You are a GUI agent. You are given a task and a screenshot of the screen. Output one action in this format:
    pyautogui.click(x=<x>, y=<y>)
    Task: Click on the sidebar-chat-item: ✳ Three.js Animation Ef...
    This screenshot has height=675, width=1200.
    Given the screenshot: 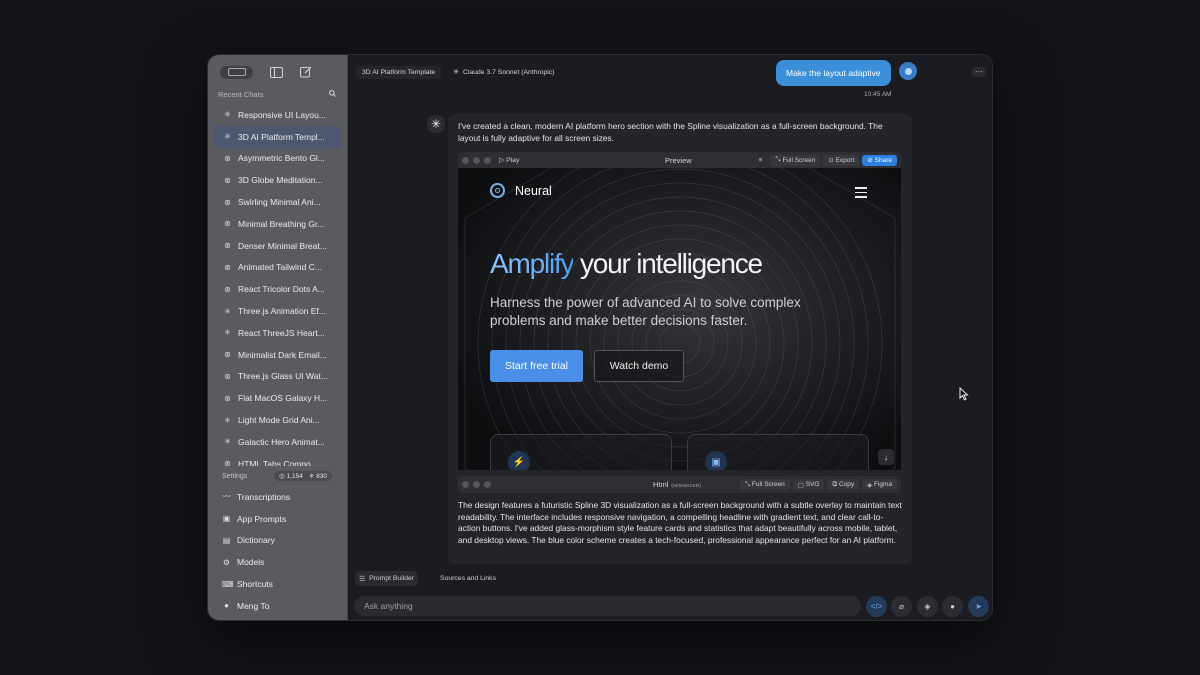 What is the action you would take?
    pyautogui.click(x=277, y=311)
    